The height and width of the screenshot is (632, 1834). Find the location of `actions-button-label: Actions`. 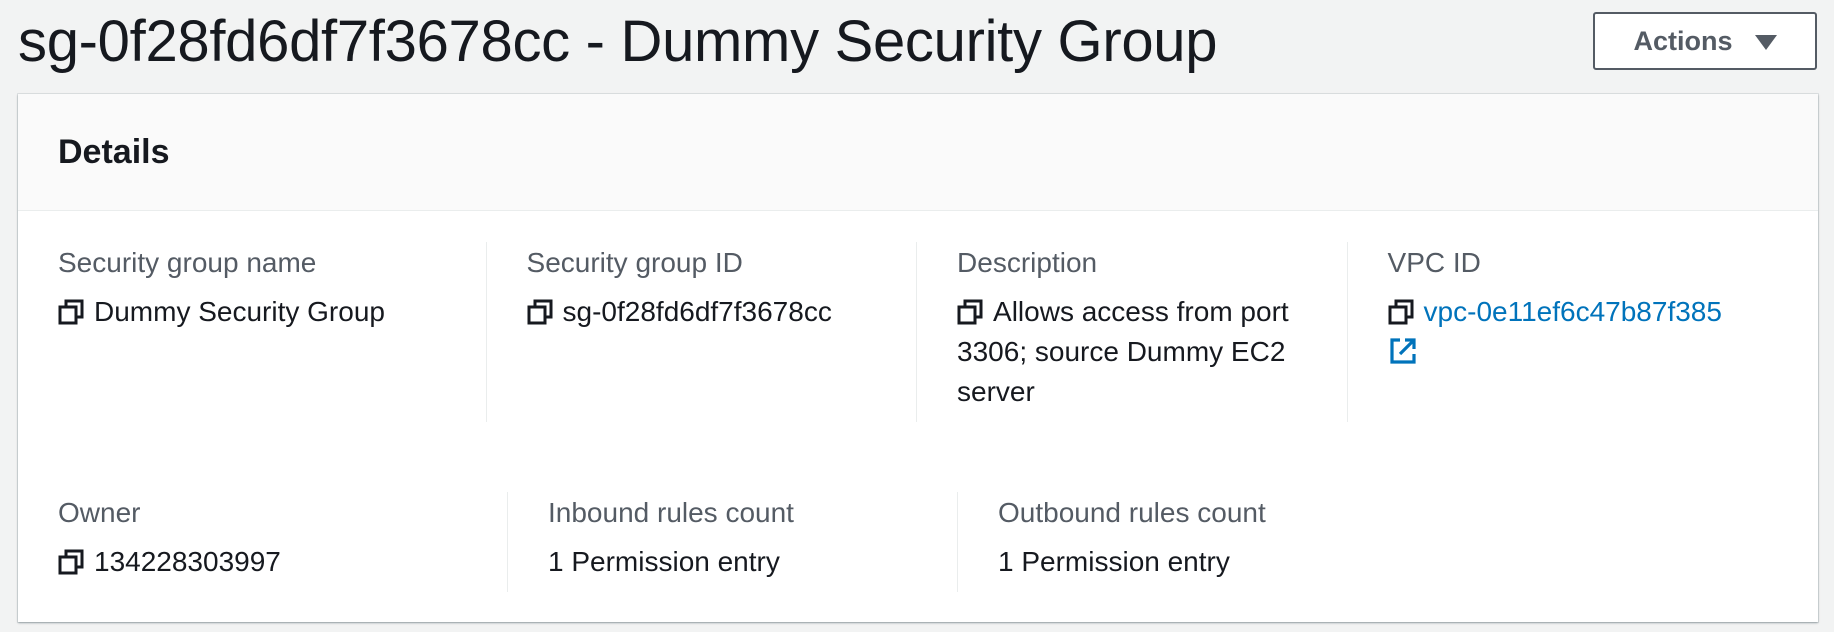

actions-button-label: Actions is located at coordinates (1683, 40).